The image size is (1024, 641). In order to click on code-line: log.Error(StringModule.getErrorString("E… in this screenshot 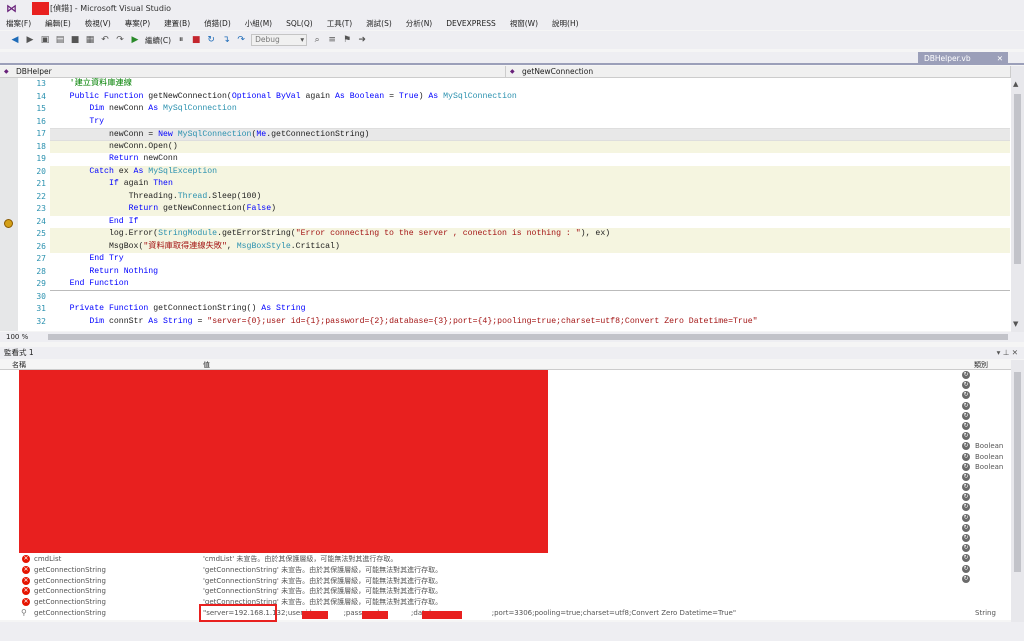, I will do `click(530, 234)`.